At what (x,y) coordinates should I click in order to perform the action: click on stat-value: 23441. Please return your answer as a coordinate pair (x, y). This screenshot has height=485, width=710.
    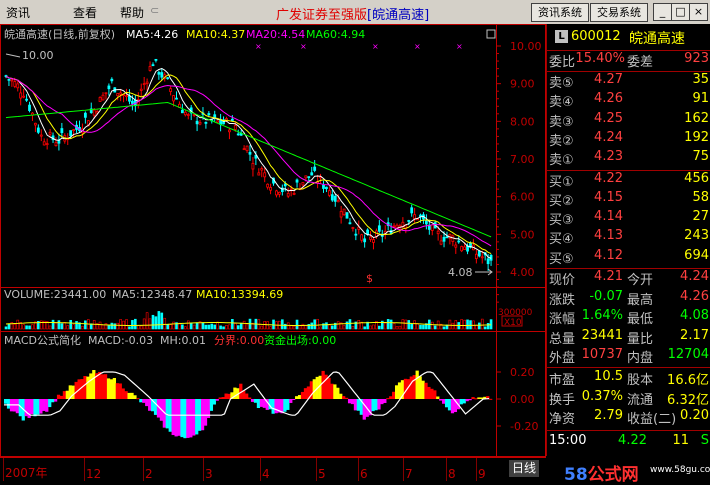
    Looking at the image, I should click on (602, 335).